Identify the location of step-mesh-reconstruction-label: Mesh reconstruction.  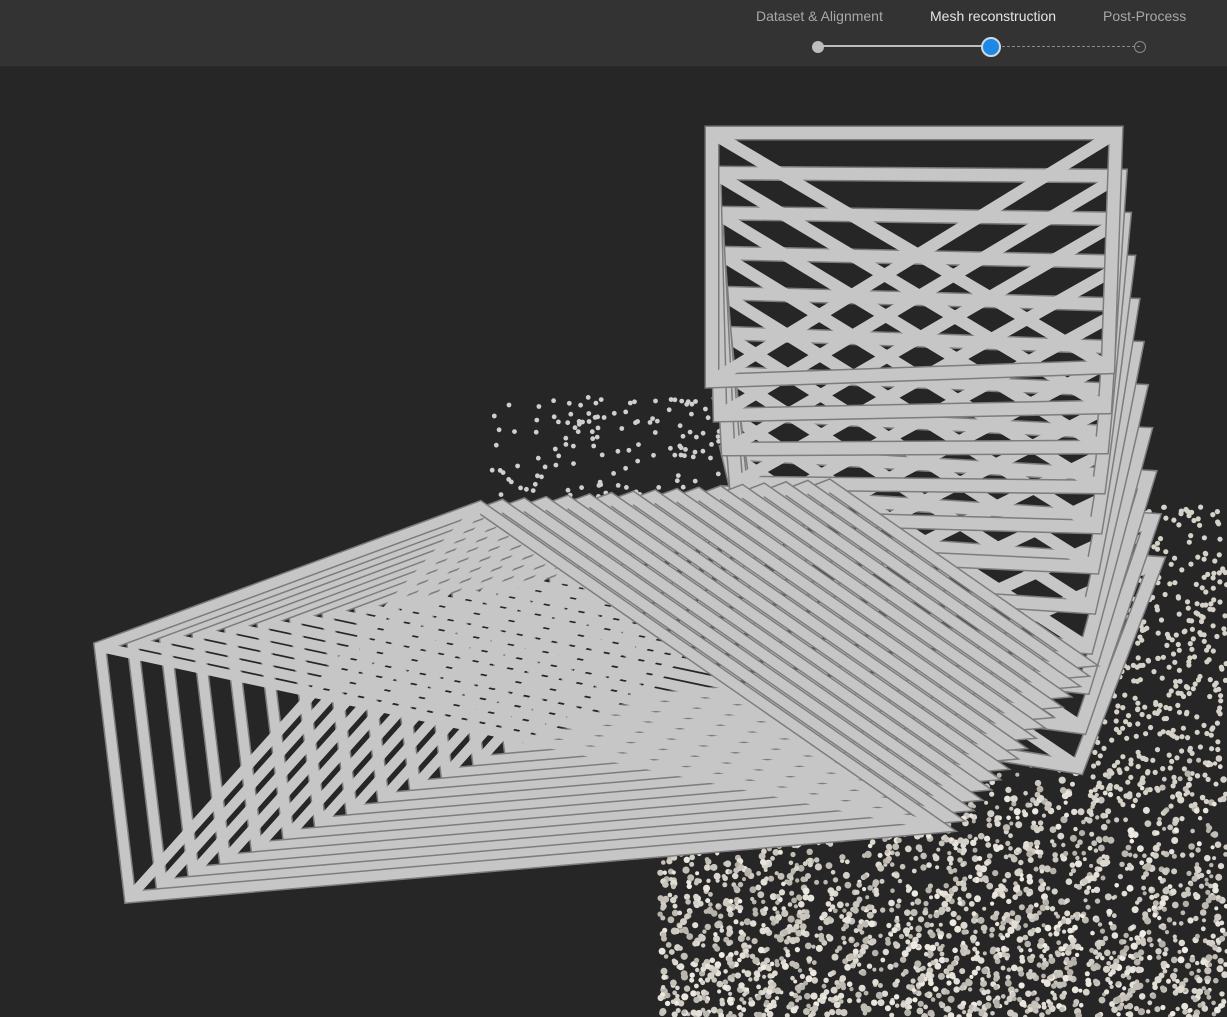
(993, 16).